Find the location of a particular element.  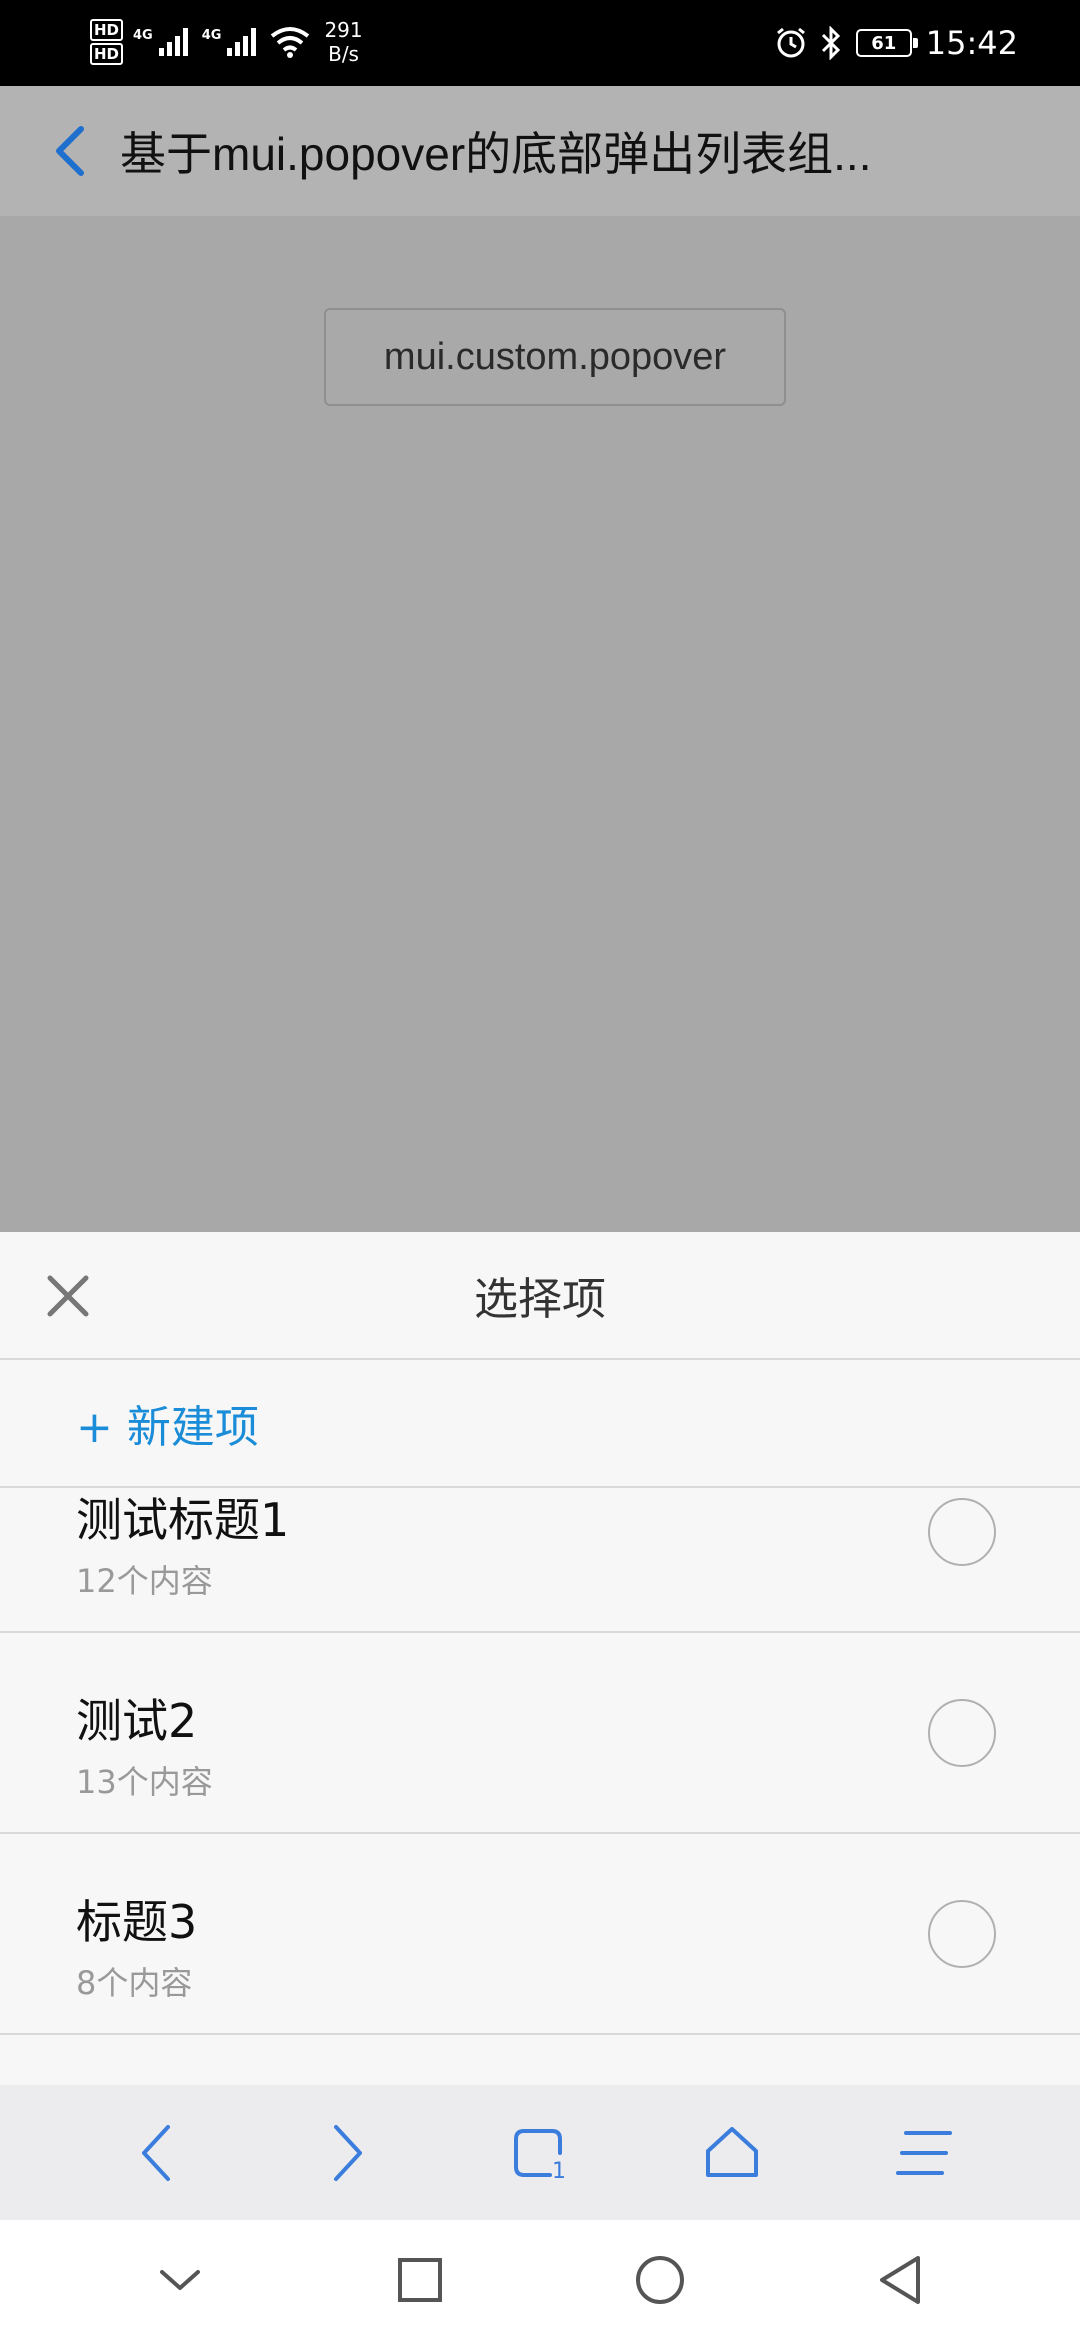

menu-icon is located at coordinates (924, 2152).